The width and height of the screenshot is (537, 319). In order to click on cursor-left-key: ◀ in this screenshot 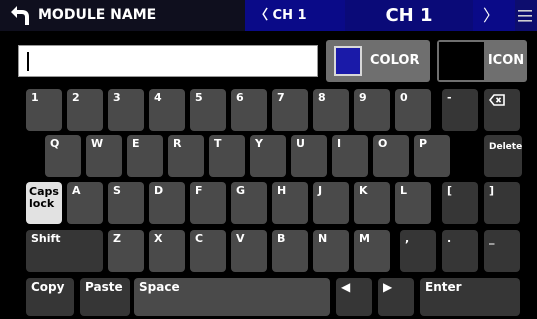, I will do `click(354, 297)`.